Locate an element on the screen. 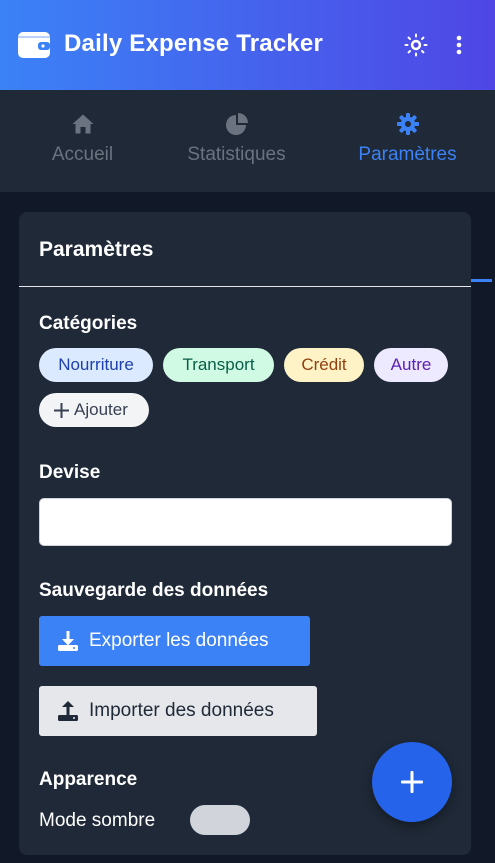 This screenshot has width=495, height=863. add-category-button: Ajouter is located at coordinates (94, 410).